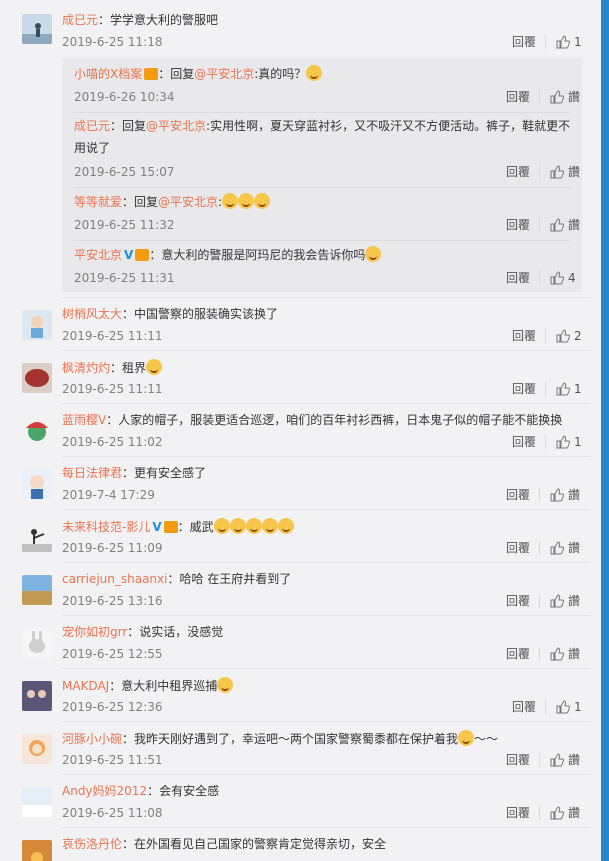  I want to click on comment-username: 哀伤洛丹伦, so click(92, 844).